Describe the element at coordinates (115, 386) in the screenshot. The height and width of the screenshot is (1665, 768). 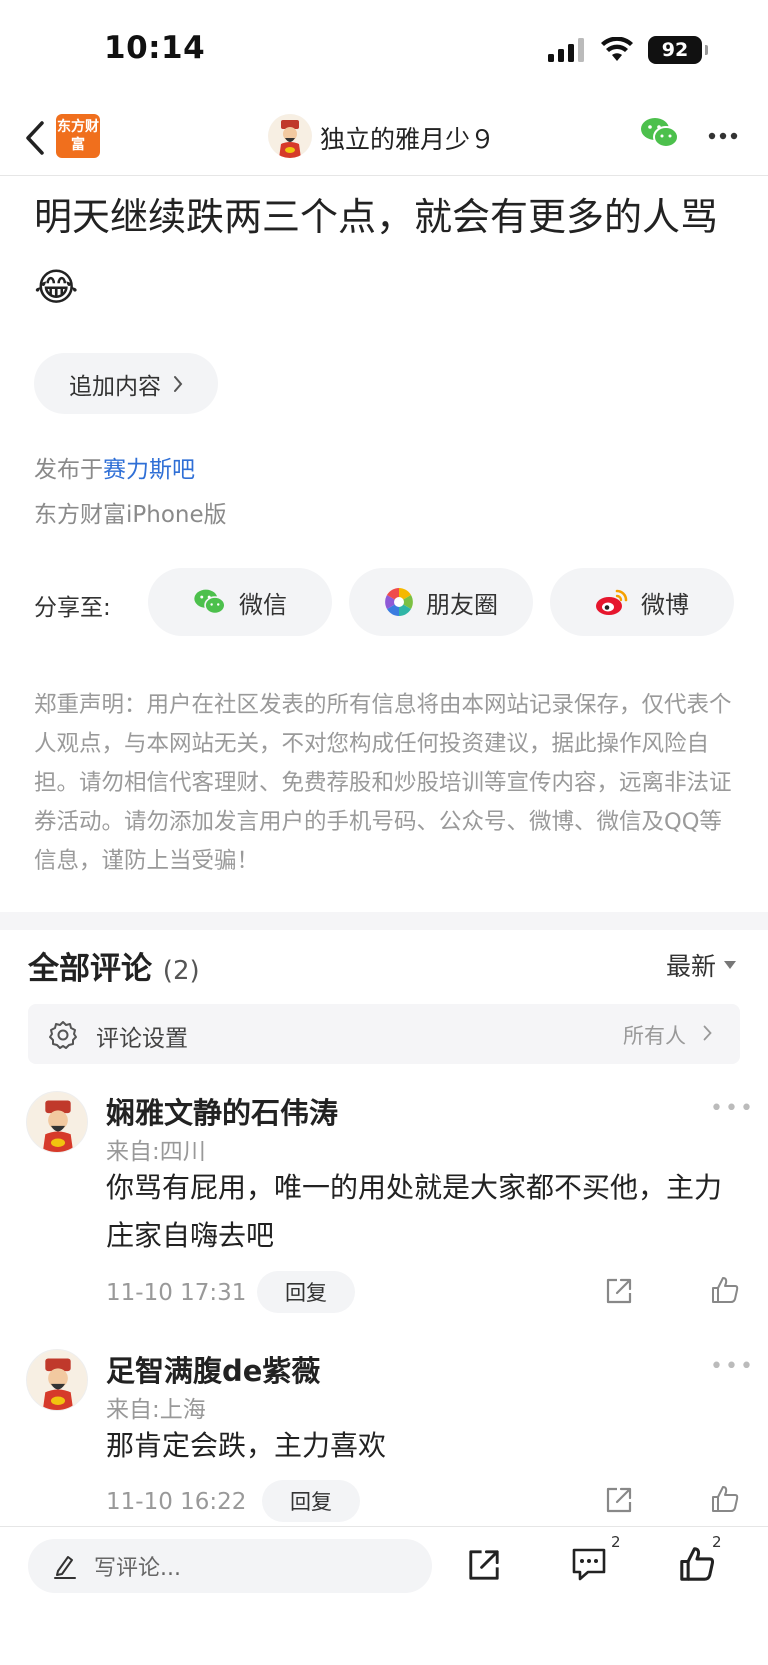
I see `append-content-label: 追加内容` at that location.